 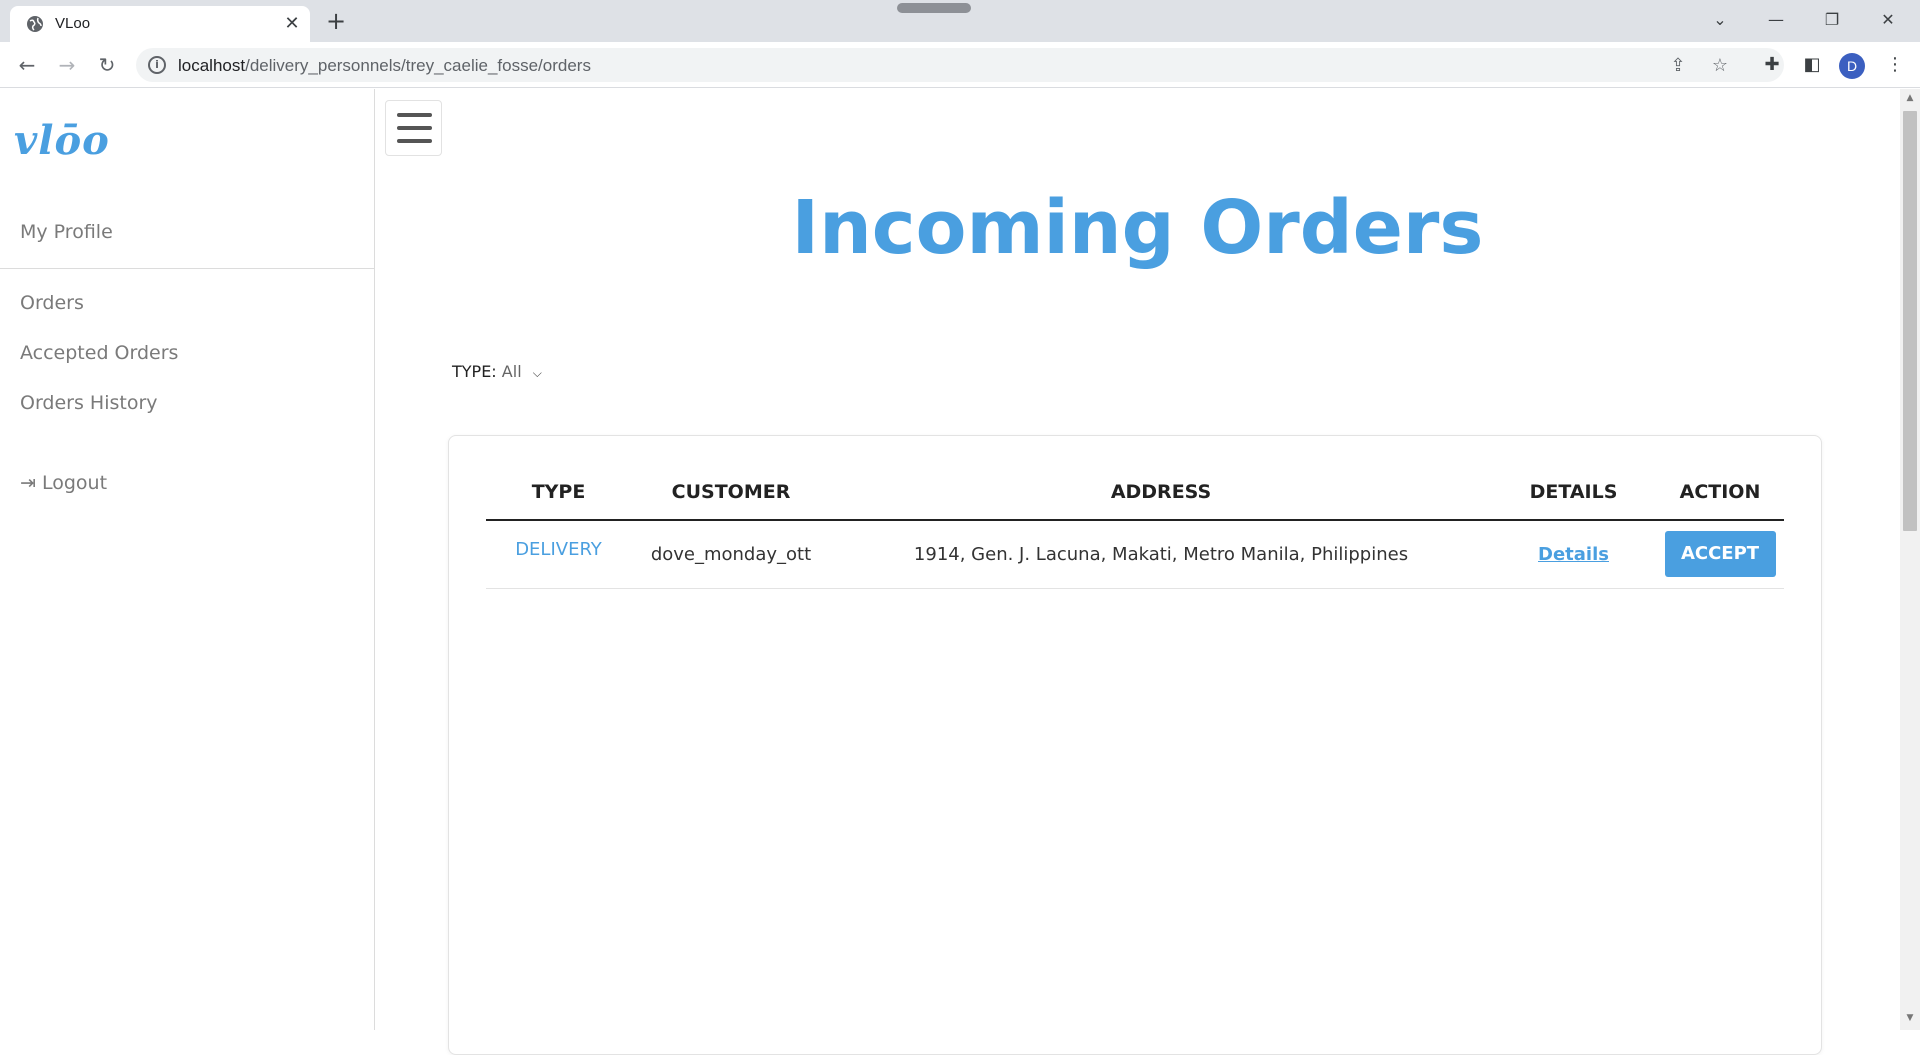 What do you see at coordinates (1720, 492) in the screenshot?
I see `column-header-action: ACTION` at bounding box center [1720, 492].